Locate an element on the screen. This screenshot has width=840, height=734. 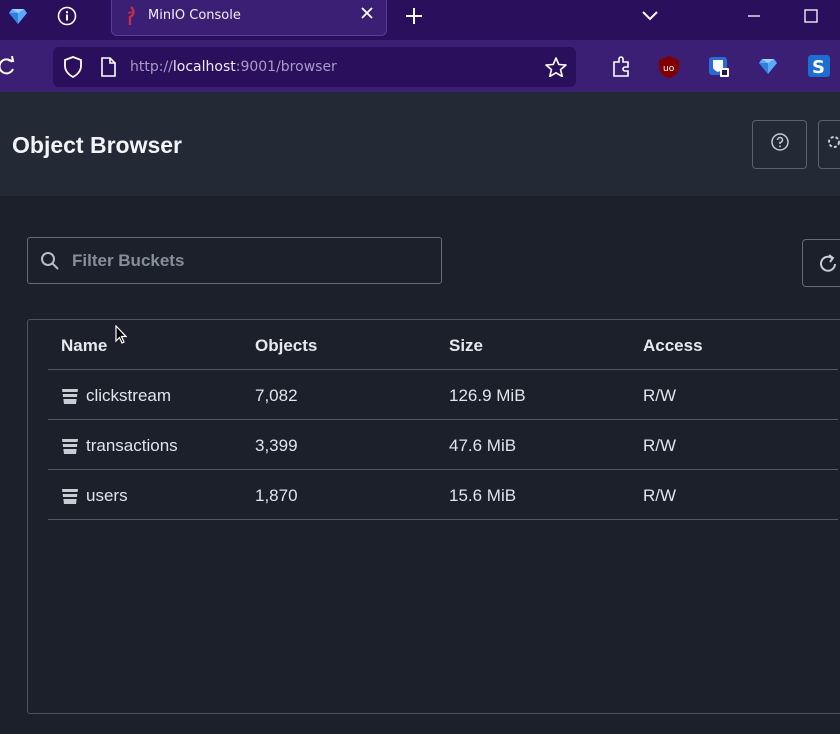
gem-icon is located at coordinates (18, 16).